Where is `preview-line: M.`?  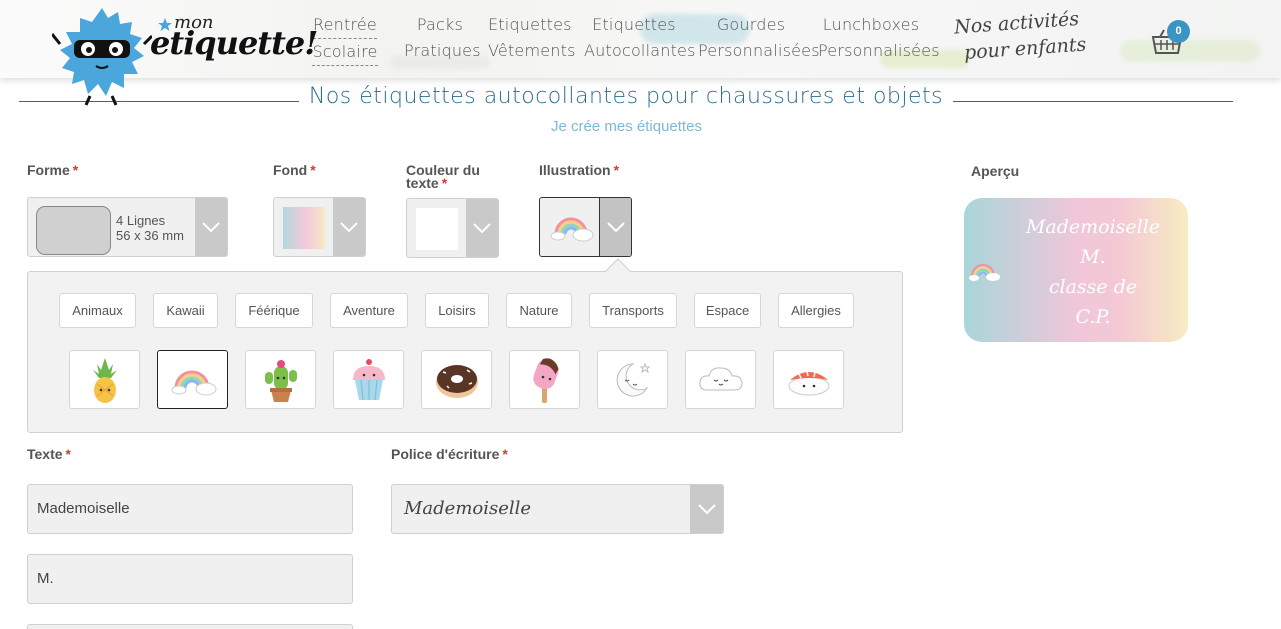
preview-line: M. is located at coordinates (1093, 257).